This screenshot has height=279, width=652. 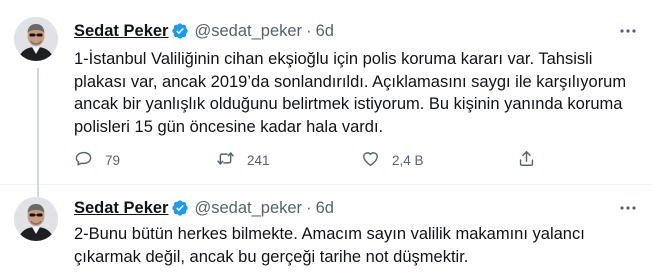 What do you see at coordinates (258, 160) in the screenshot?
I see `retweet-count: 241` at bounding box center [258, 160].